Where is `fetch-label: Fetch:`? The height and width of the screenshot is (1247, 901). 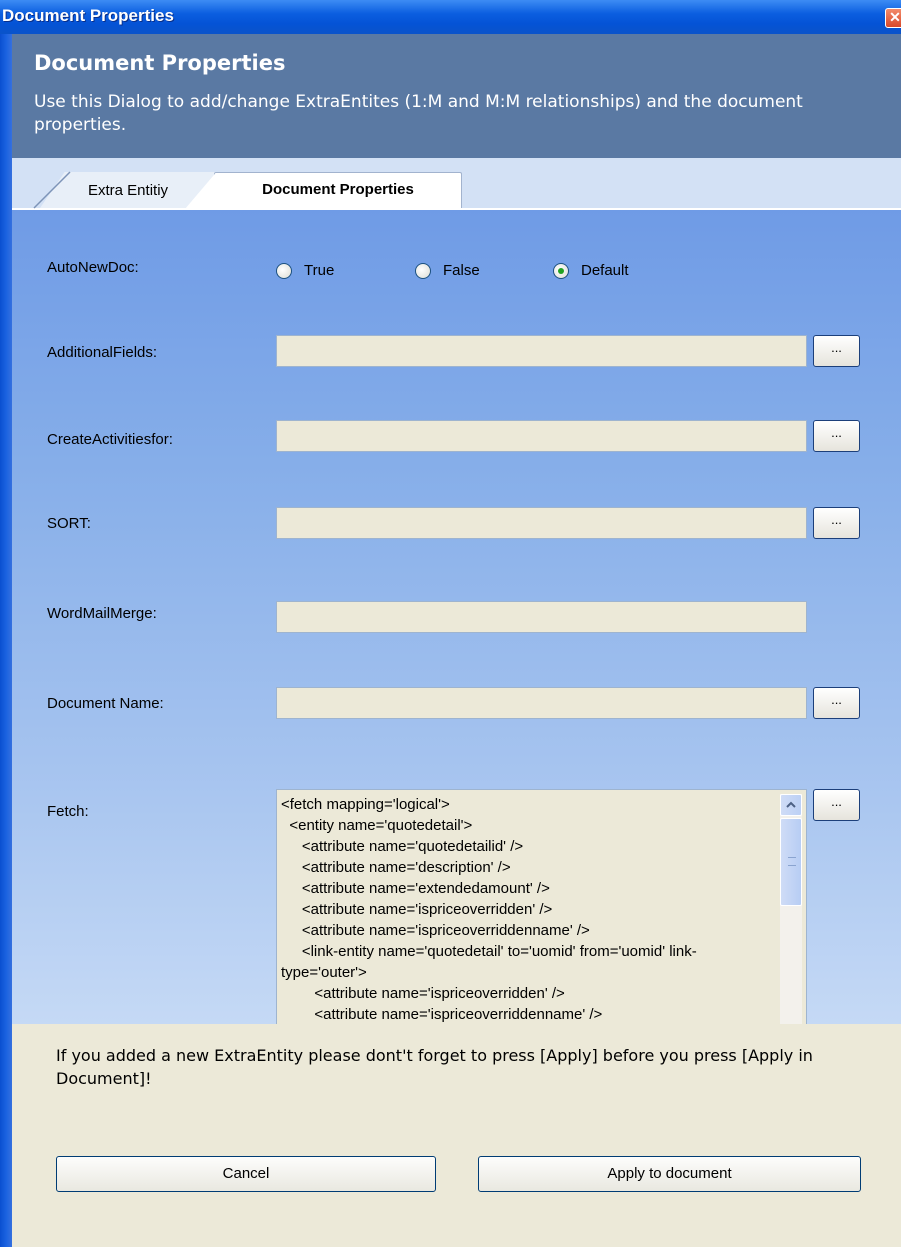
fetch-label: Fetch: is located at coordinates (68, 811).